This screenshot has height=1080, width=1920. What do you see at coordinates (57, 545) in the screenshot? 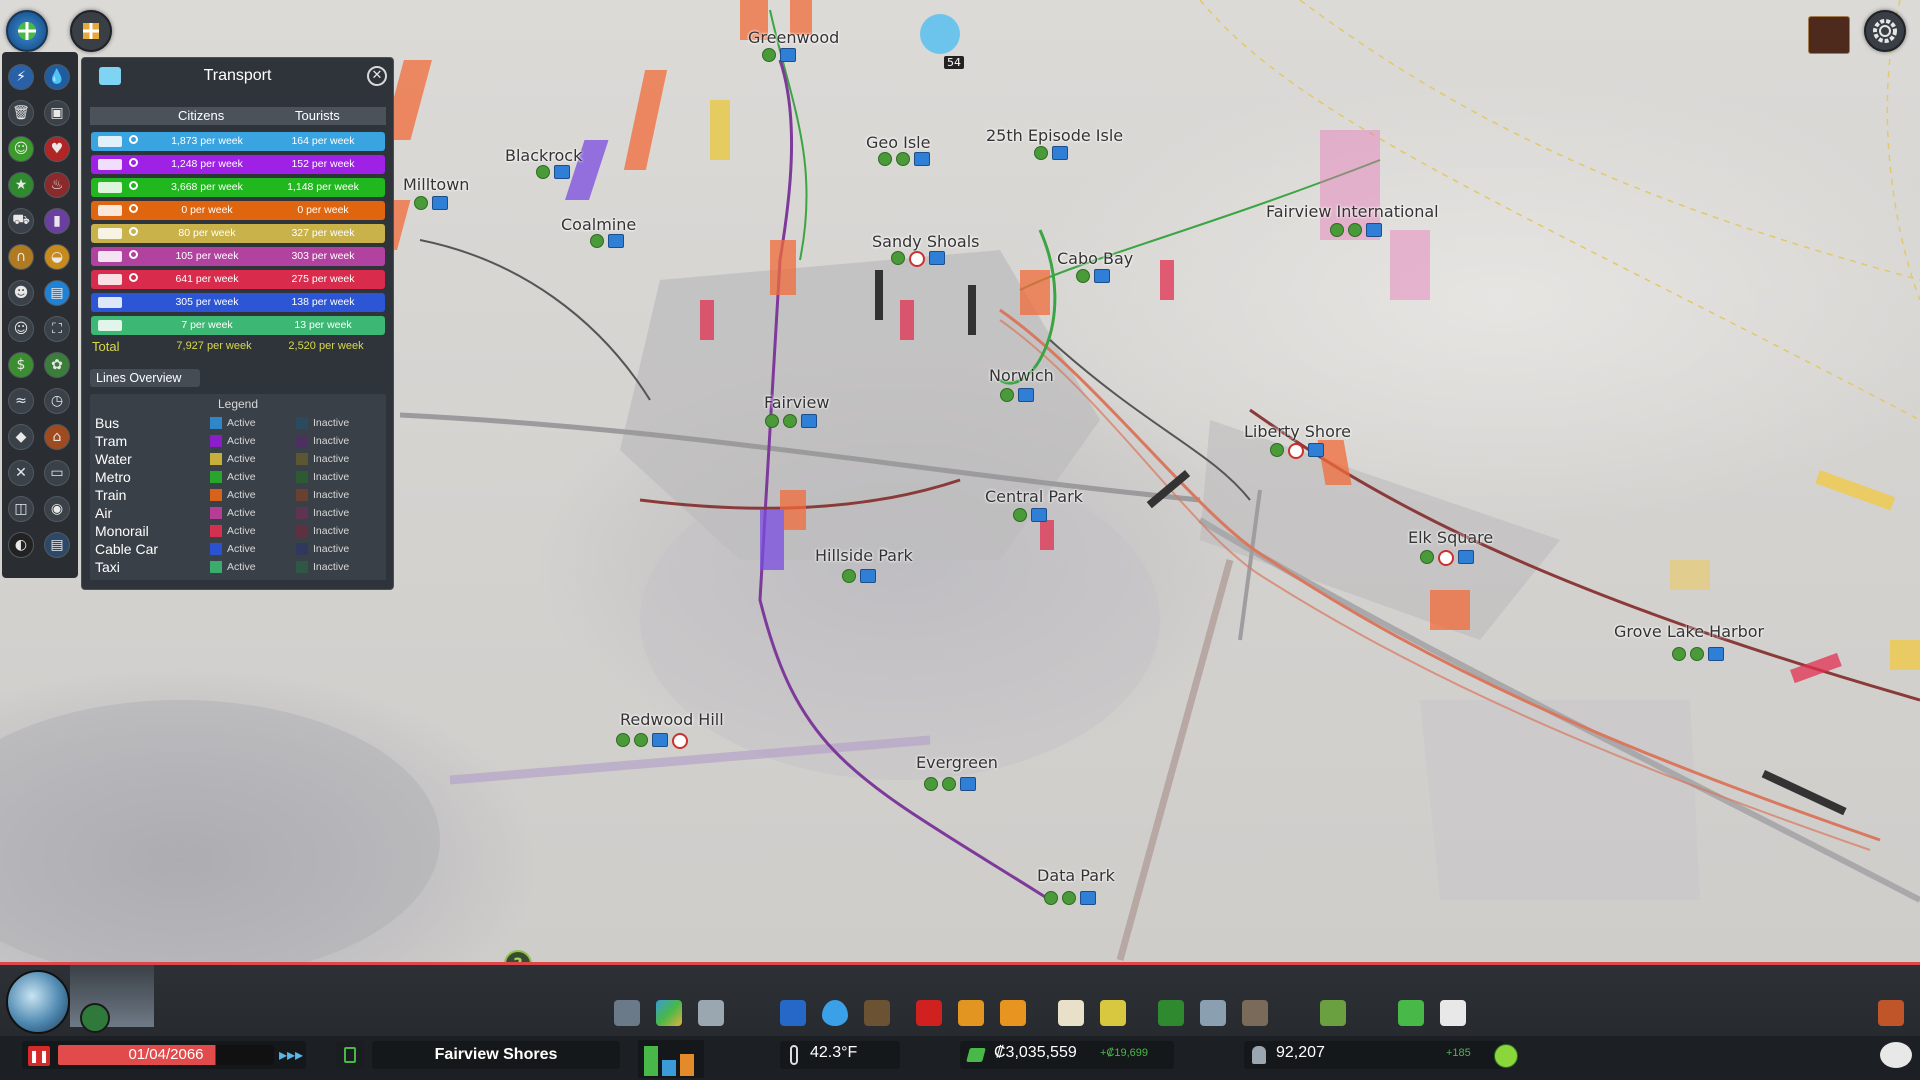
I see `districts-icon: ▤` at bounding box center [57, 545].